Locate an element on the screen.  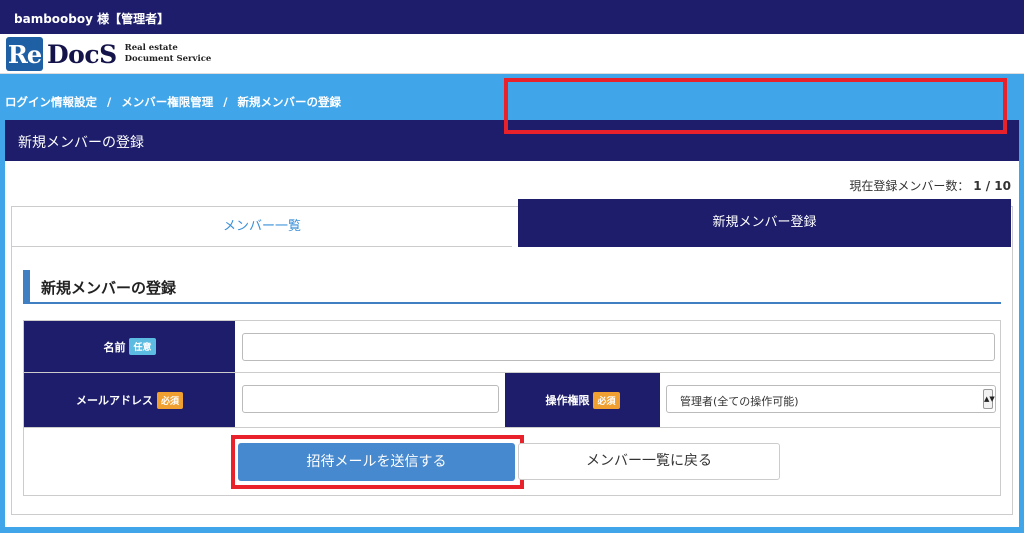
tab-member-list: メンバー一覧 is located at coordinates (262, 227).